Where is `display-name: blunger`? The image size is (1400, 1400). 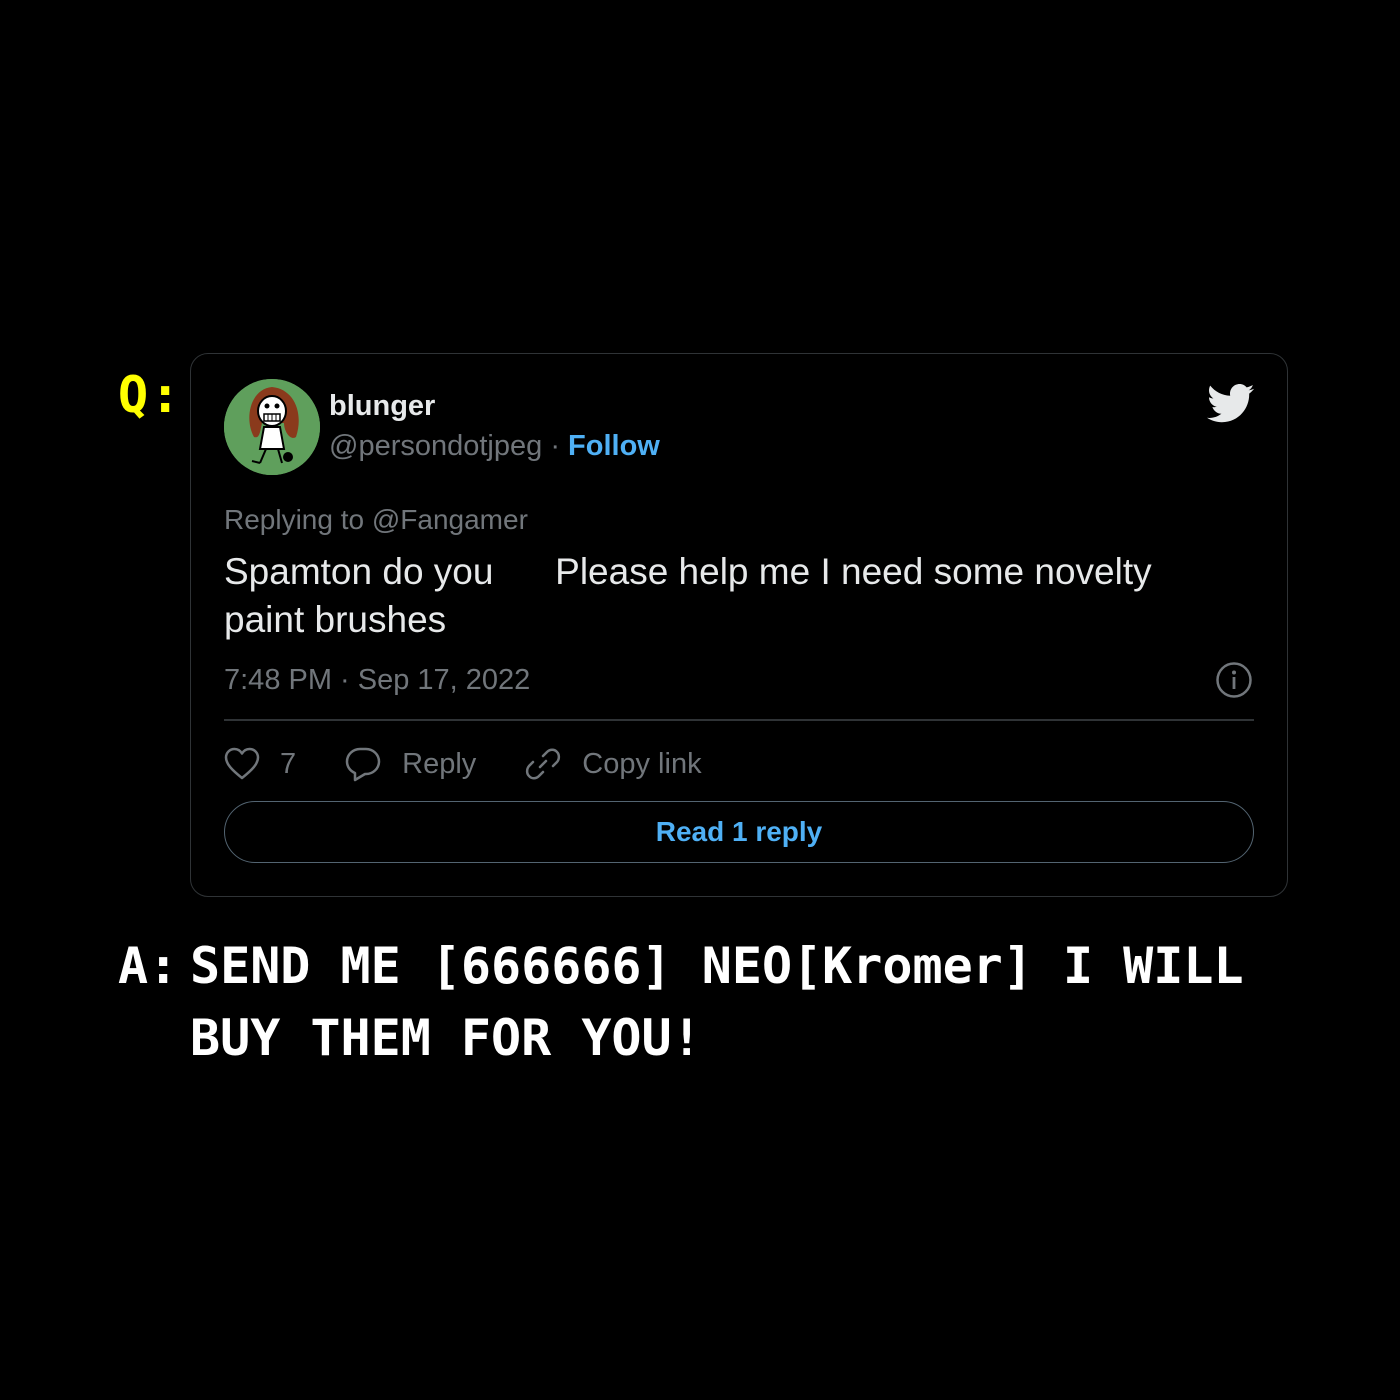 display-name: blunger is located at coordinates (382, 406).